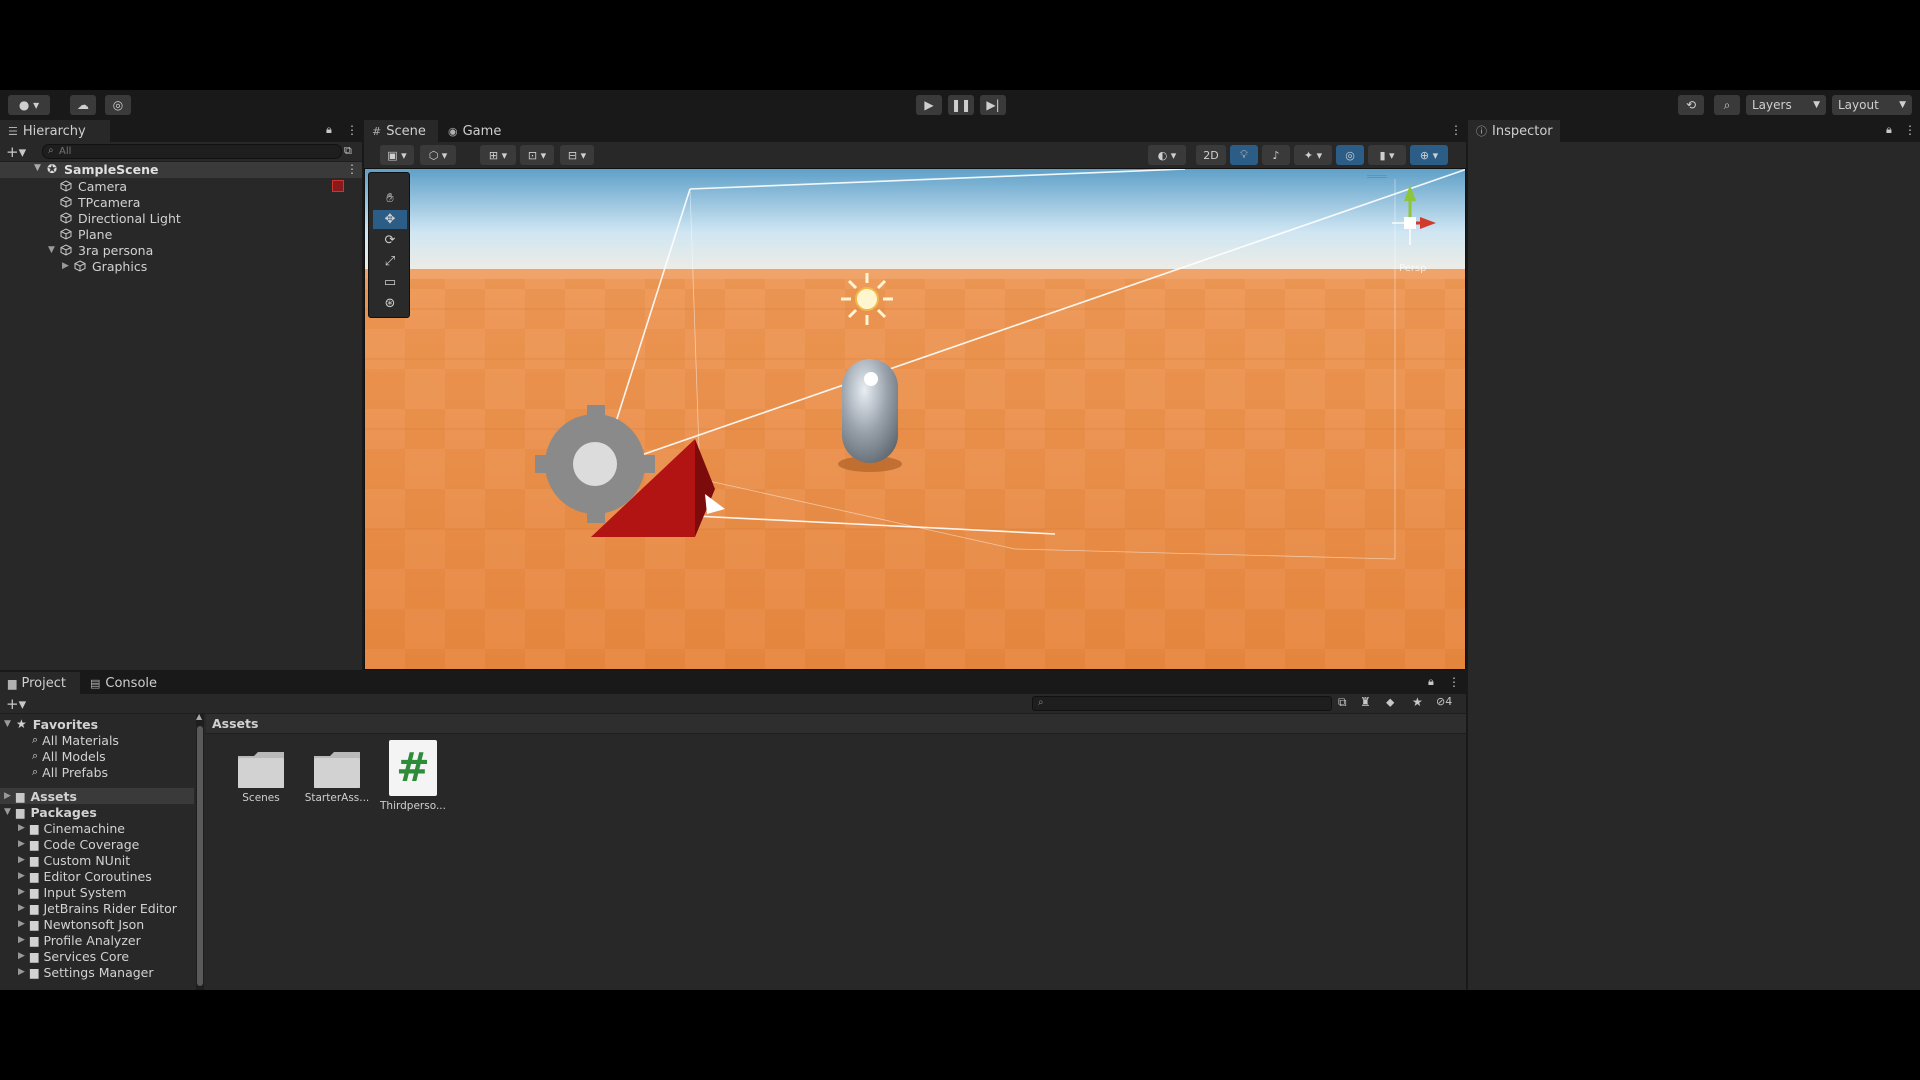 The height and width of the screenshot is (1080, 1920). I want to click on package-item: ▶ ▆ Services Core, so click(73, 956).